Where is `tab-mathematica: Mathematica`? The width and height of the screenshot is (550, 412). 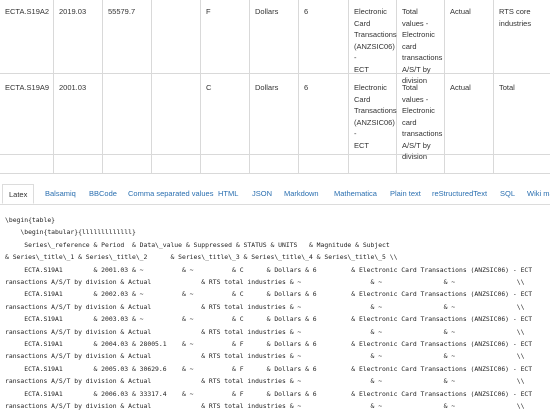
tab-mathematica: Mathematica is located at coordinates (355, 194).